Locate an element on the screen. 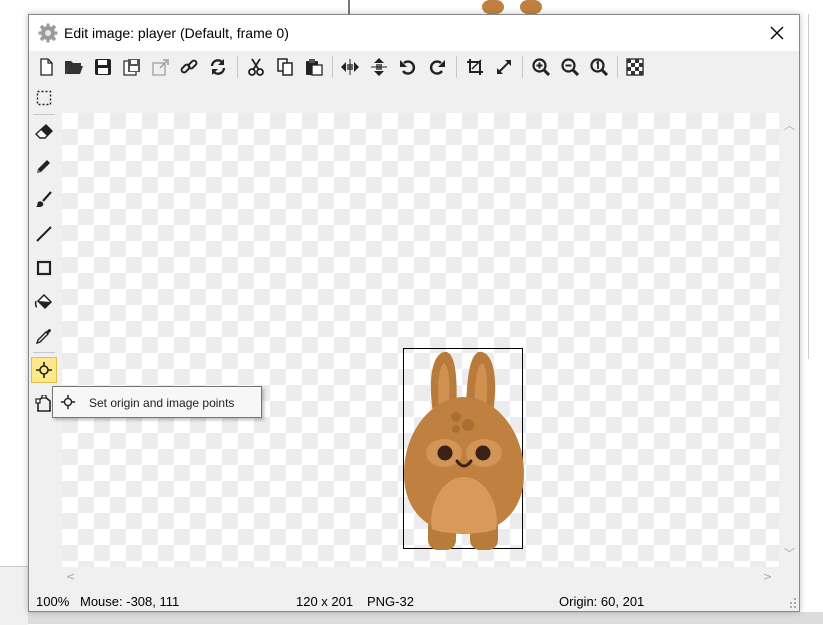 The height and width of the screenshot is (625, 823). background-panel-right is located at coordinates (815, 186).